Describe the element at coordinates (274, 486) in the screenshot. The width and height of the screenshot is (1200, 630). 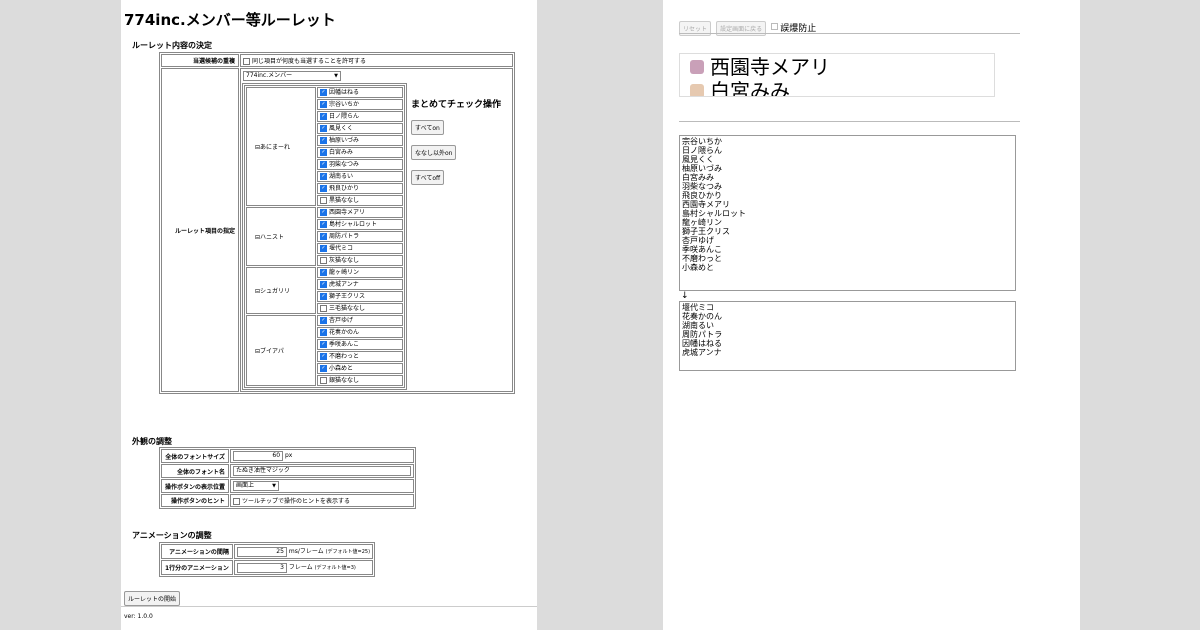
I see `chevron-down-icon: ▼` at that location.